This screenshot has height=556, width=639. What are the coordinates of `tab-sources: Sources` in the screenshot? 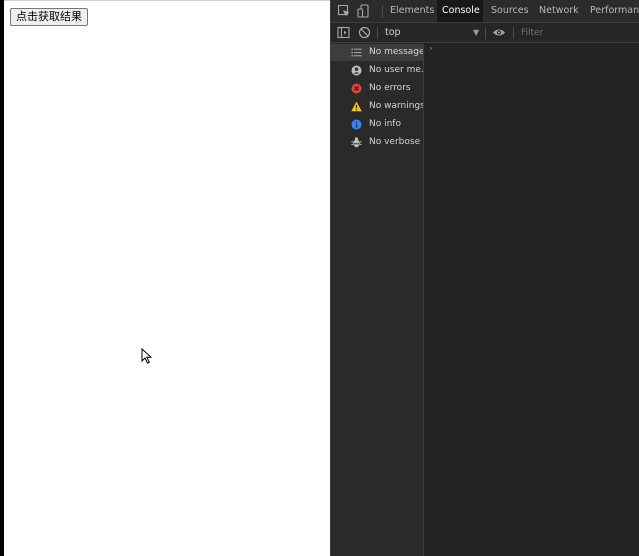 It's located at (510, 11).